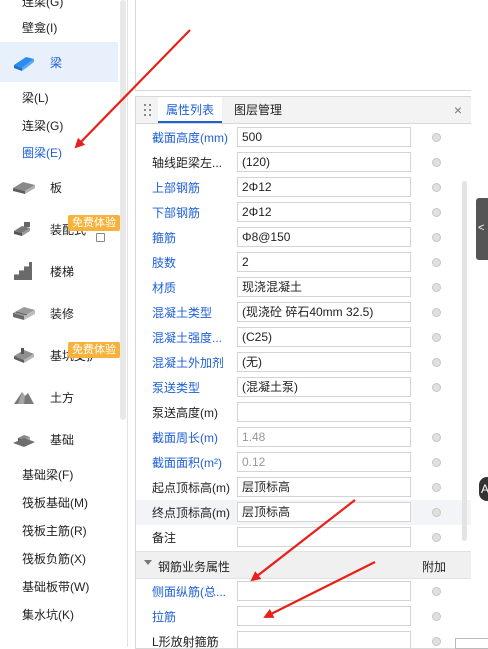 This screenshot has width=488, height=649. I want to click on category-foundation: 基础, so click(59, 439).